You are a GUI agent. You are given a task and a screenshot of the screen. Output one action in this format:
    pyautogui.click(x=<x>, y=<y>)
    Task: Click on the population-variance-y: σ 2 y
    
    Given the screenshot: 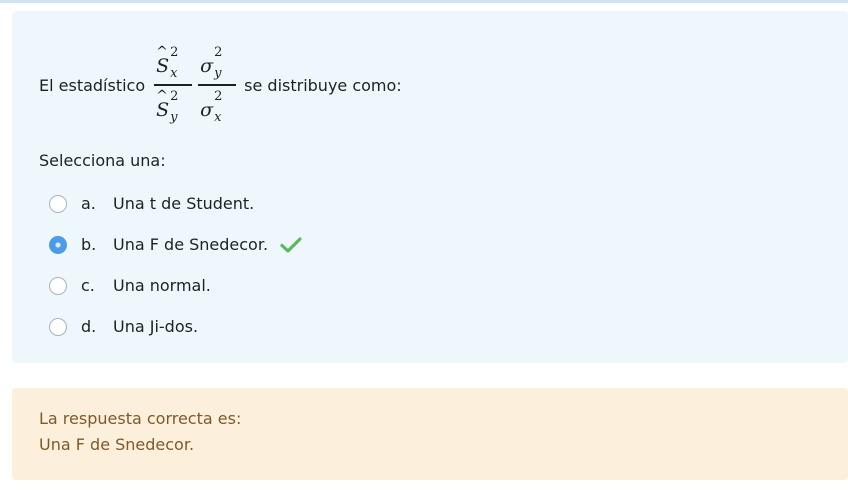 What is the action you would take?
    pyautogui.click(x=211, y=63)
    